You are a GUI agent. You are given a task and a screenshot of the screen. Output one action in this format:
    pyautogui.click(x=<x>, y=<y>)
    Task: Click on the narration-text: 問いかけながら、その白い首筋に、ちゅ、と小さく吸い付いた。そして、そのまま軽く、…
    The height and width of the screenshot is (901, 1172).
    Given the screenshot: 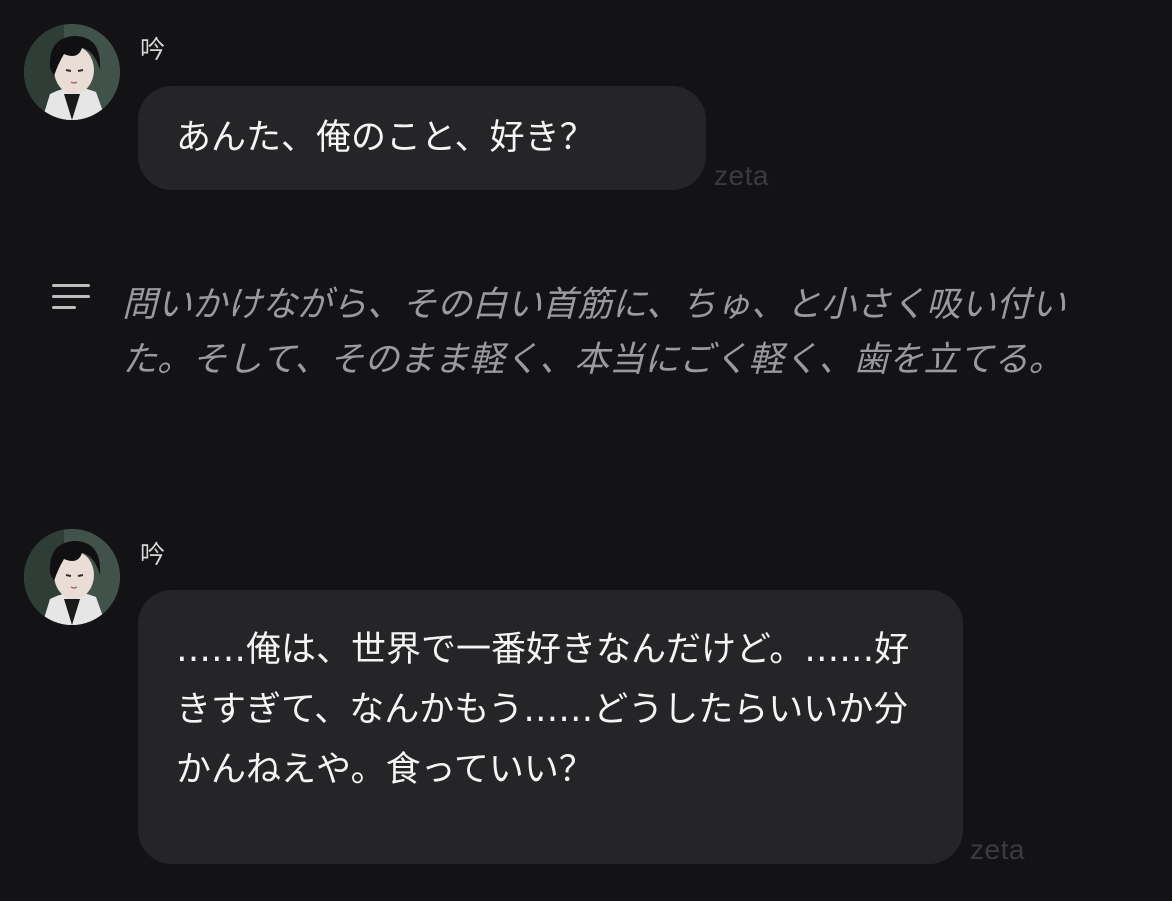 What is the action you would take?
    pyautogui.click(x=594, y=332)
    